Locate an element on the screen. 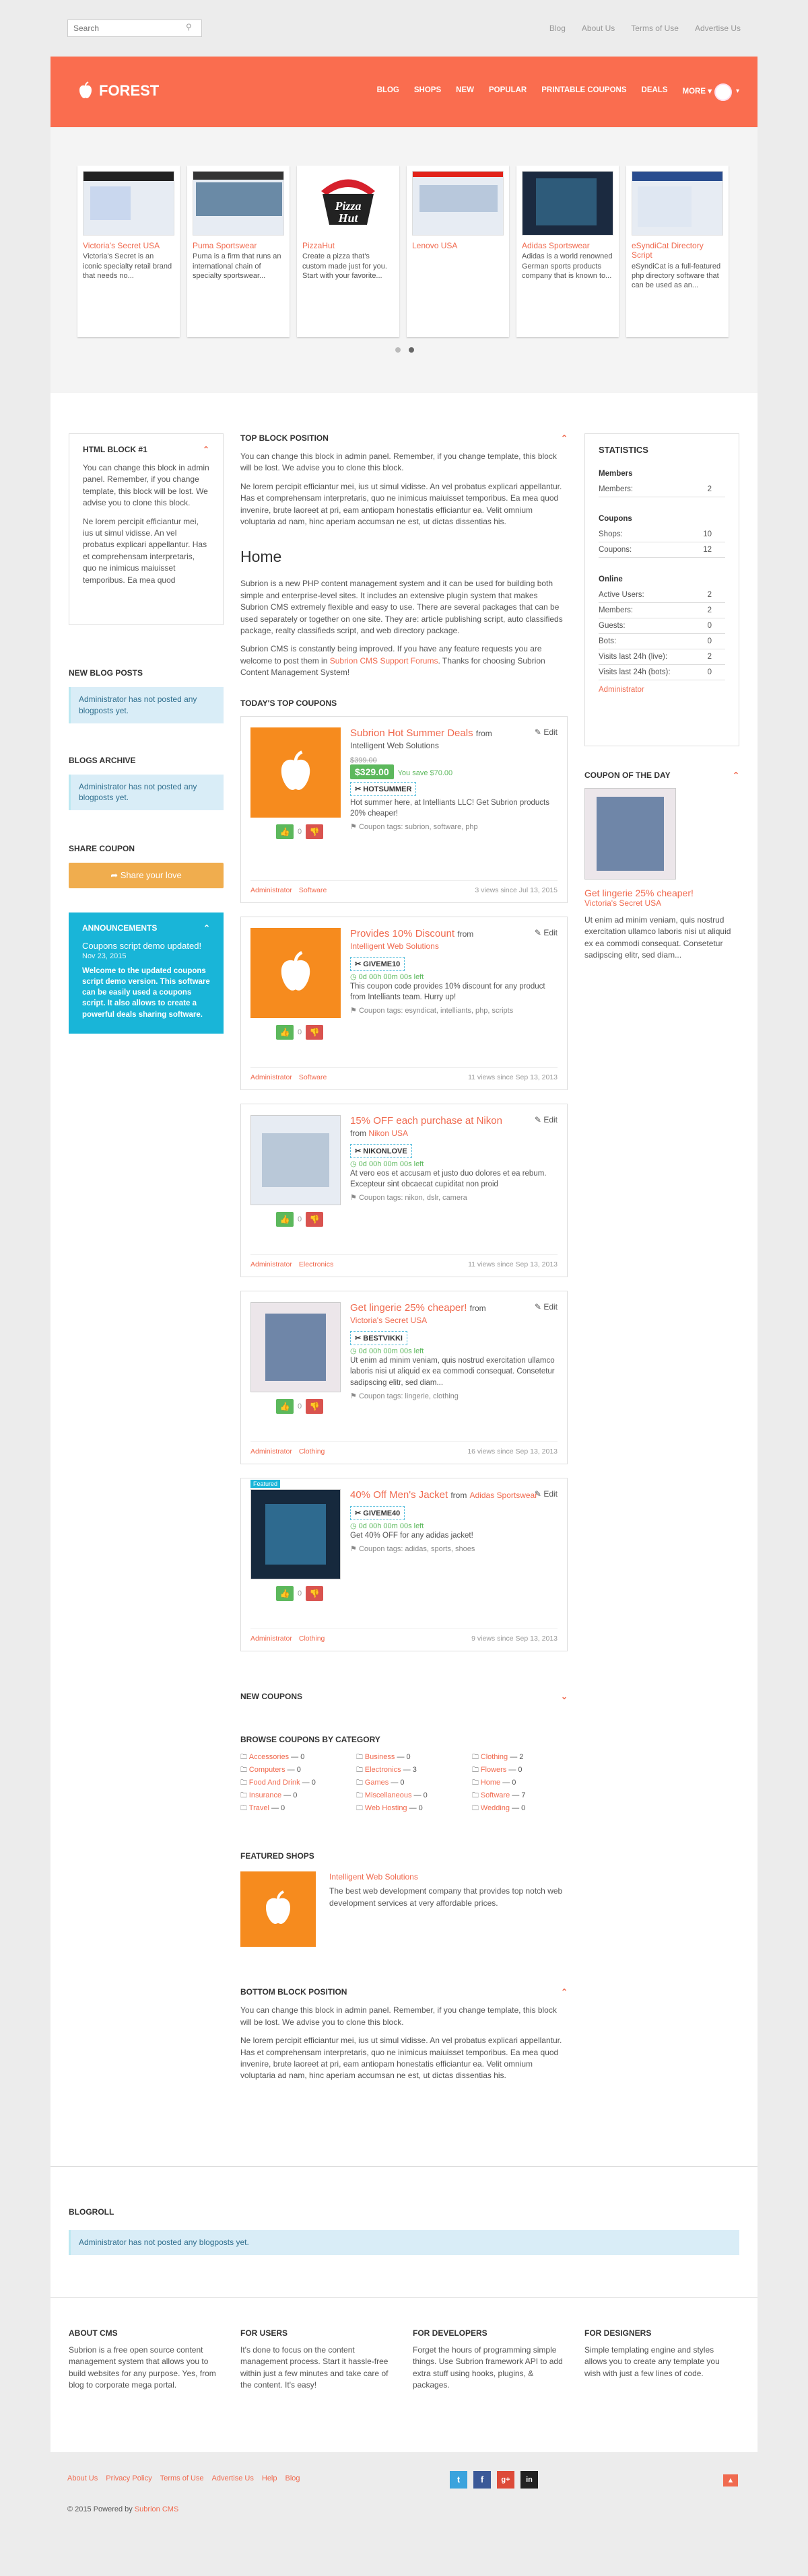  carousel-dot is located at coordinates (398, 350).